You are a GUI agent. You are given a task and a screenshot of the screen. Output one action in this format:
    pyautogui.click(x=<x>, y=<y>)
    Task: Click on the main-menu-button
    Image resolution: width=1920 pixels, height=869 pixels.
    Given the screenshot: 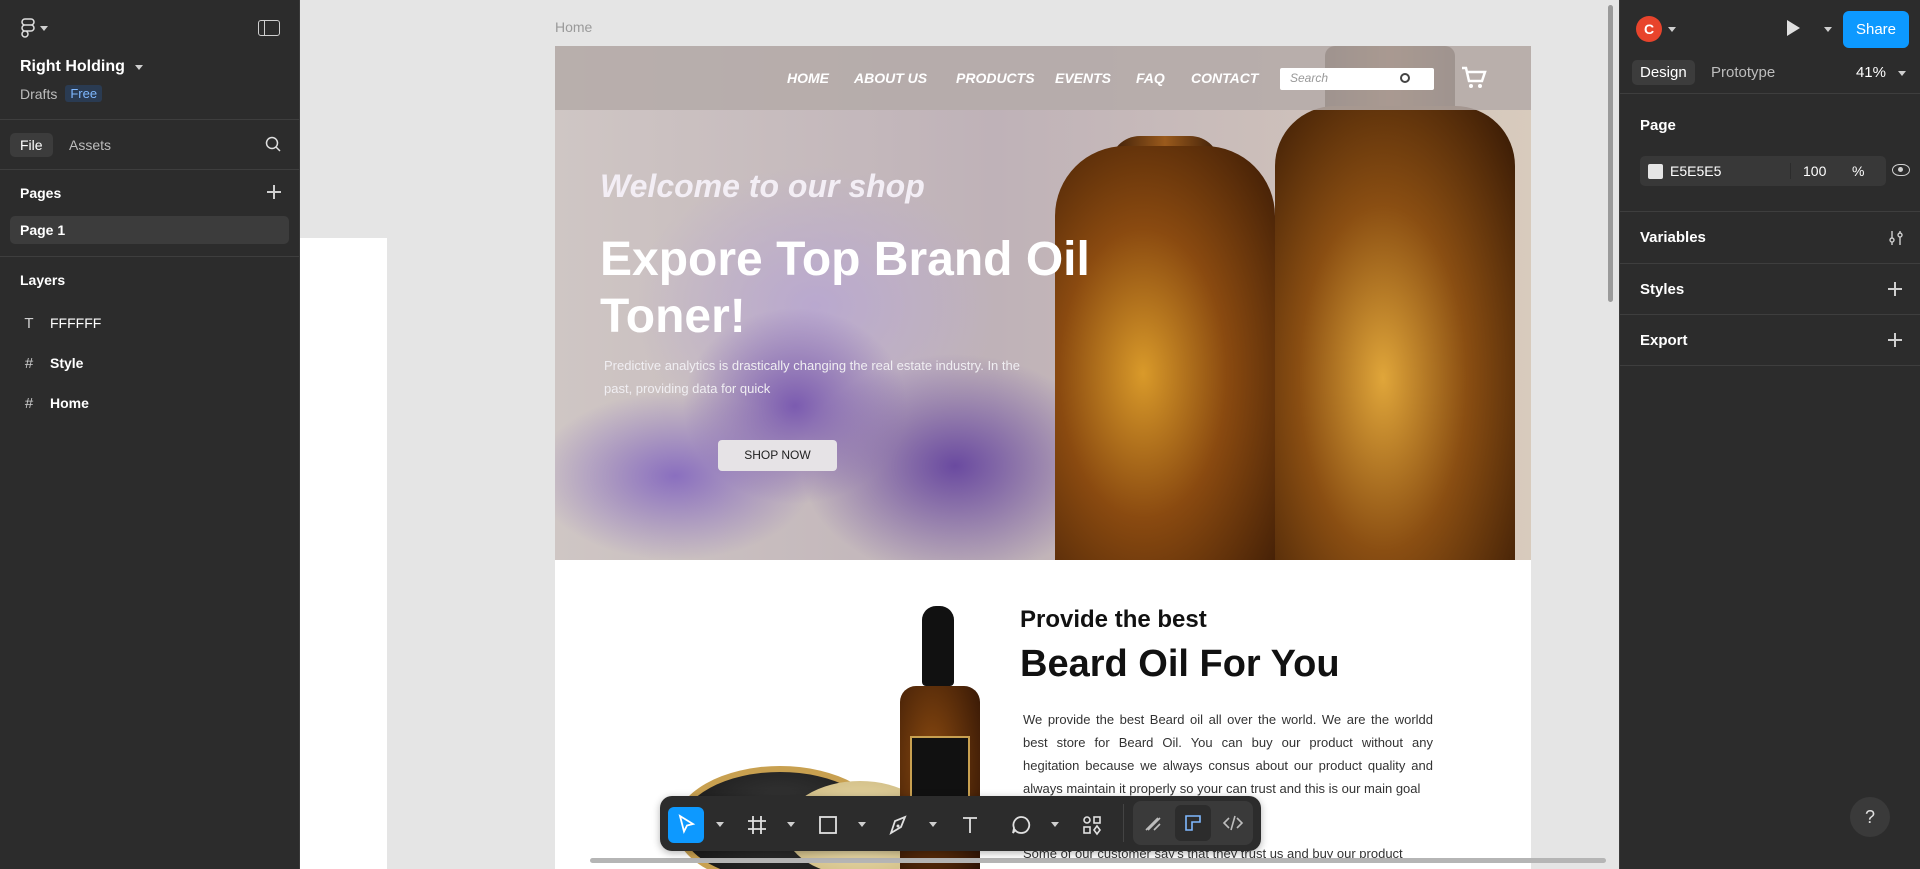 What is the action you would take?
    pyautogui.click(x=34, y=28)
    